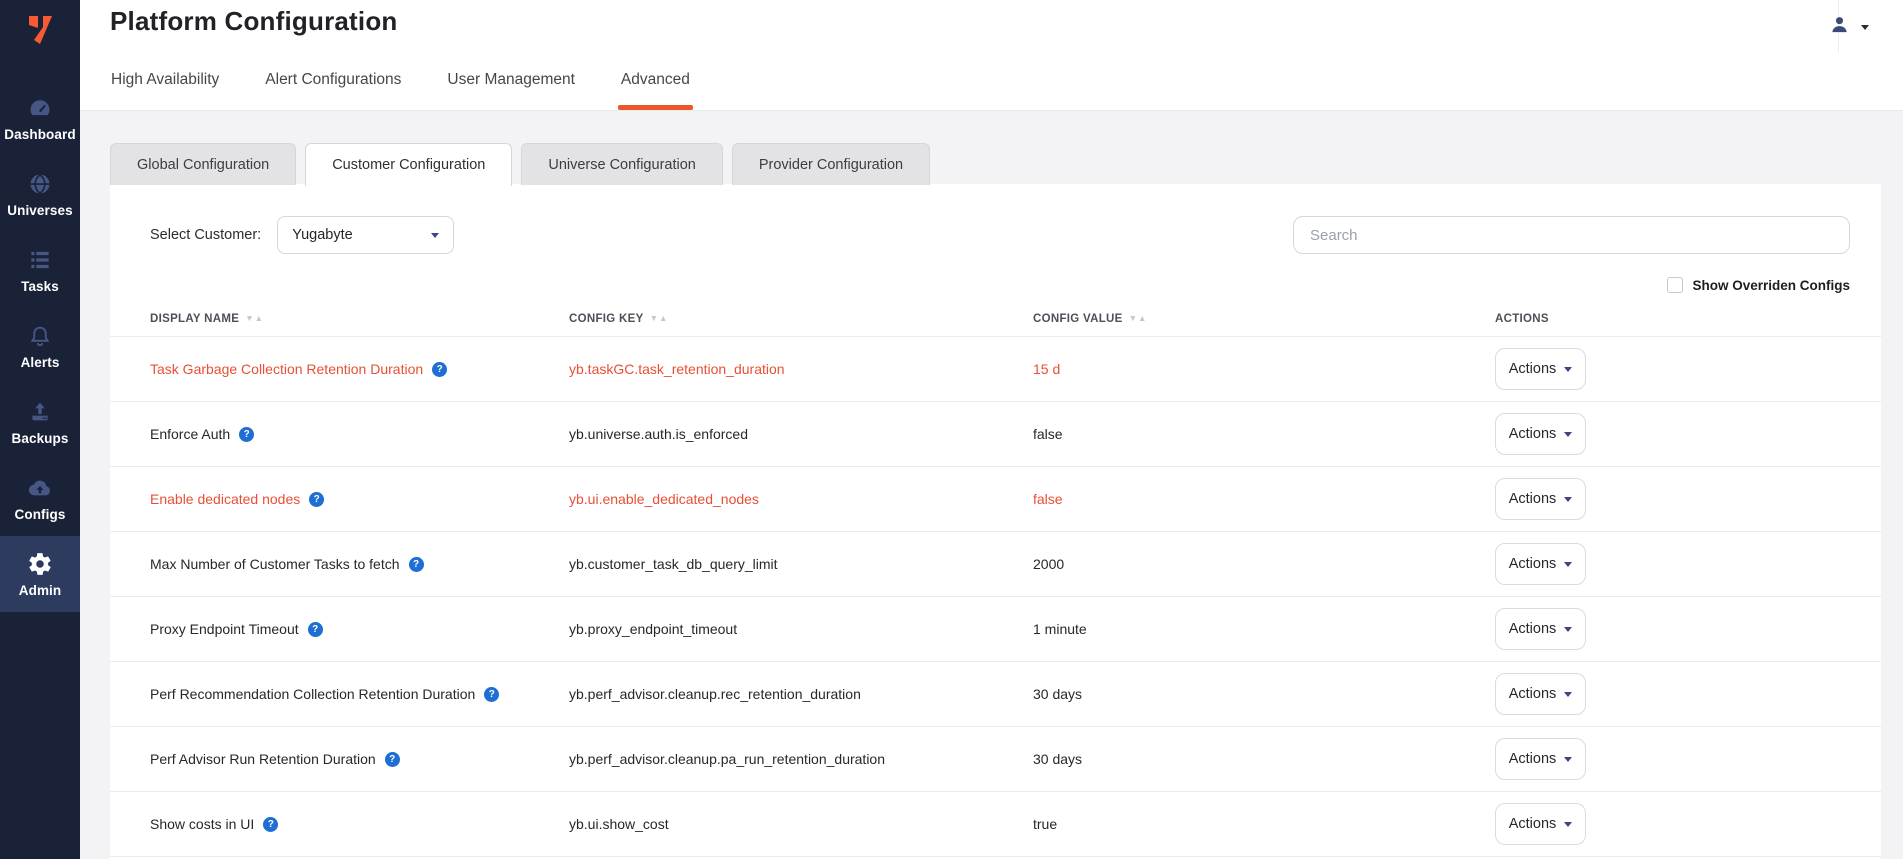 The image size is (1903, 859). Describe the element at coordinates (40, 514) in the screenshot. I see `sidebar-item-label: Configs` at that location.